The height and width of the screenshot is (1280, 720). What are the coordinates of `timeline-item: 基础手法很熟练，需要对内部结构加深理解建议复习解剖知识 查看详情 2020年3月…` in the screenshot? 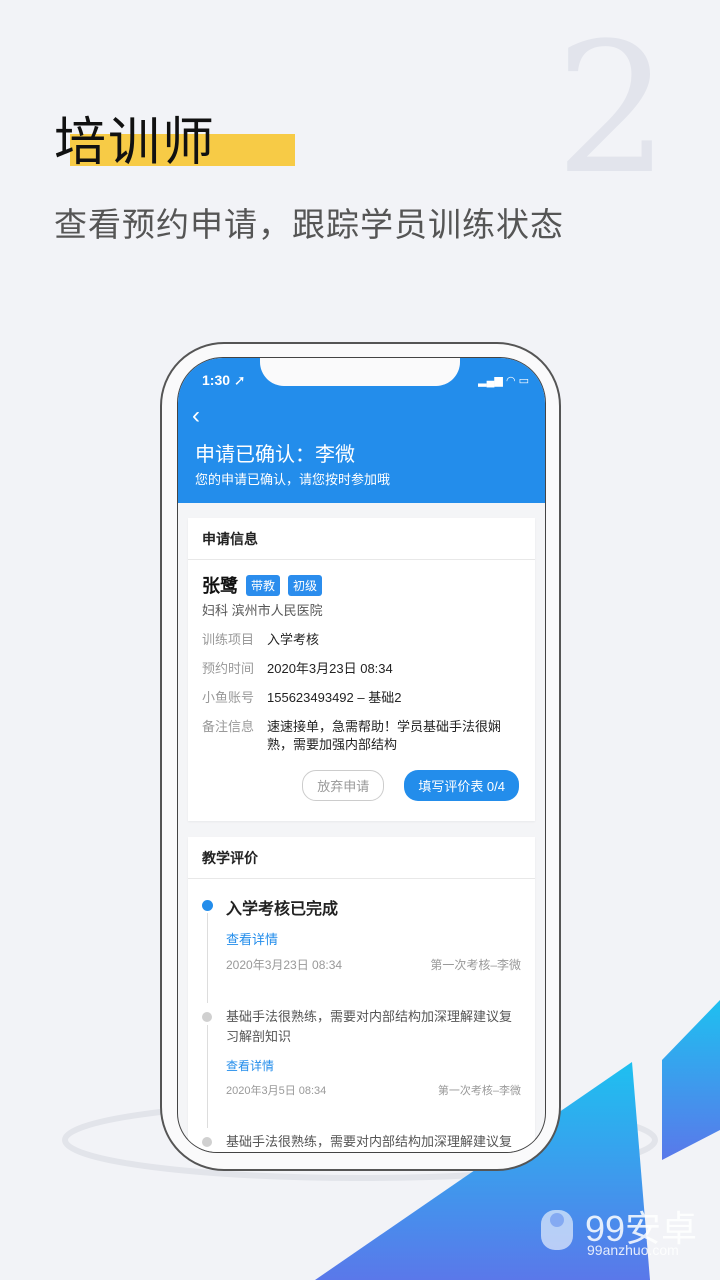 It's located at (361, 1069).